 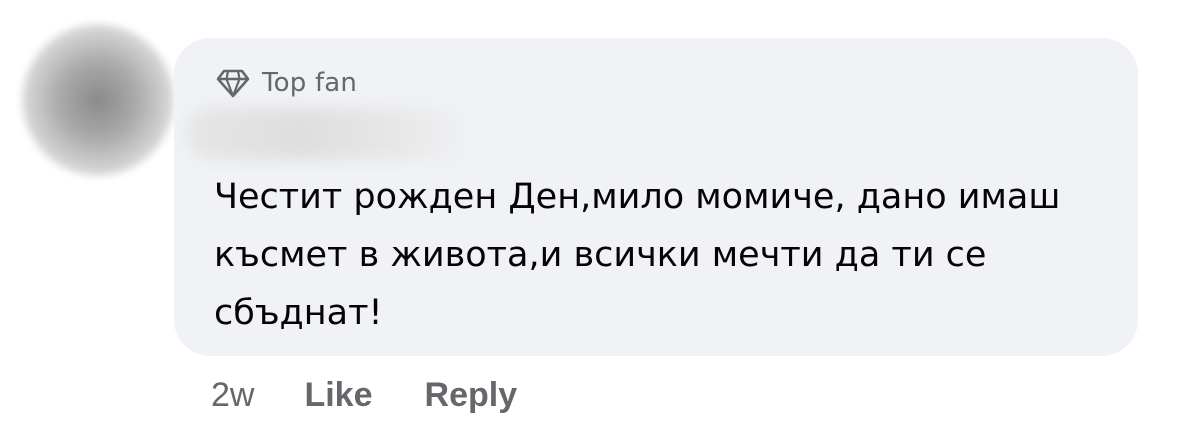 I want to click on timestamp: 2w, so click(x=232, y=395).